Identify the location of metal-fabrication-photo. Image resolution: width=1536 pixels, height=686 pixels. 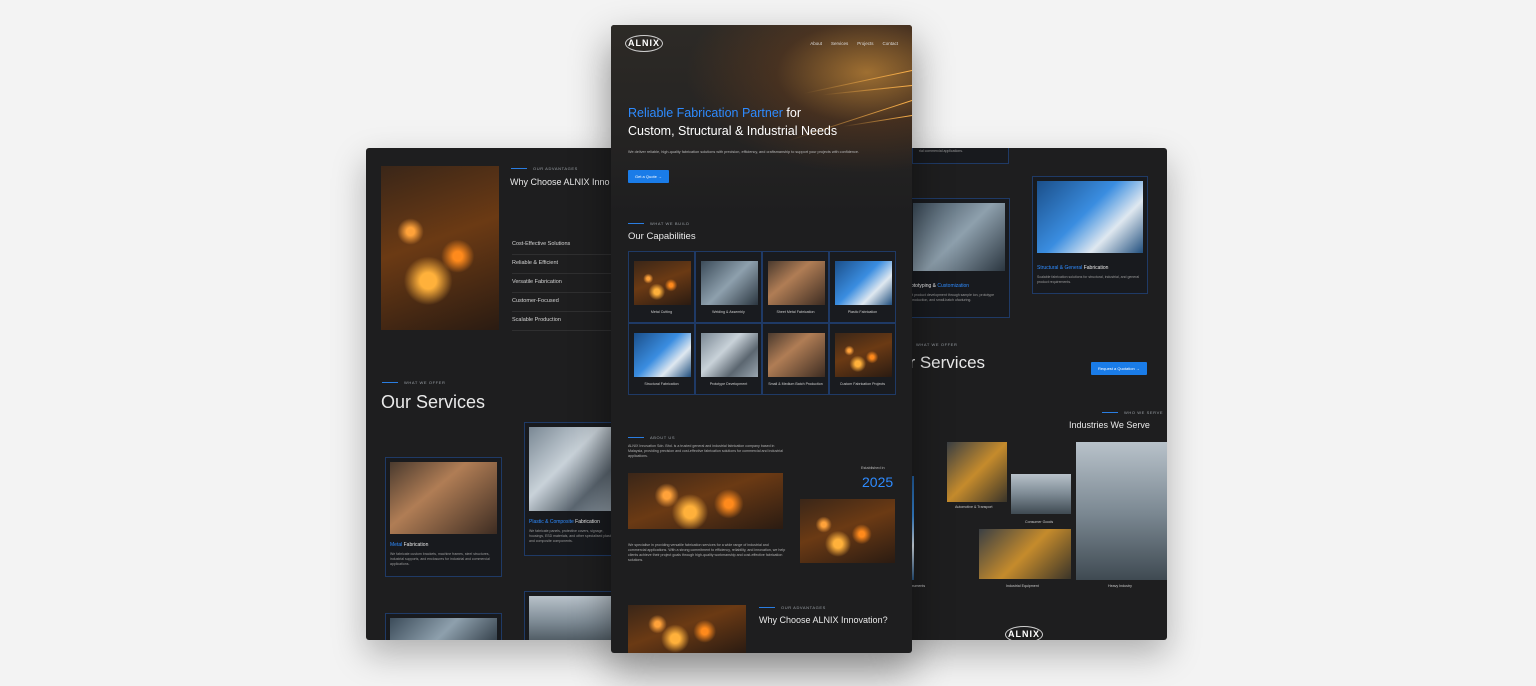
(443, 498).